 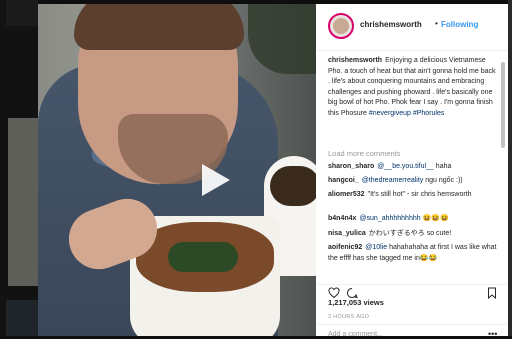 What do you see at coordinates (342, 218) in the screenshot?
I see `comment-username: b4n4n4x` at bounding box center [342, 218].